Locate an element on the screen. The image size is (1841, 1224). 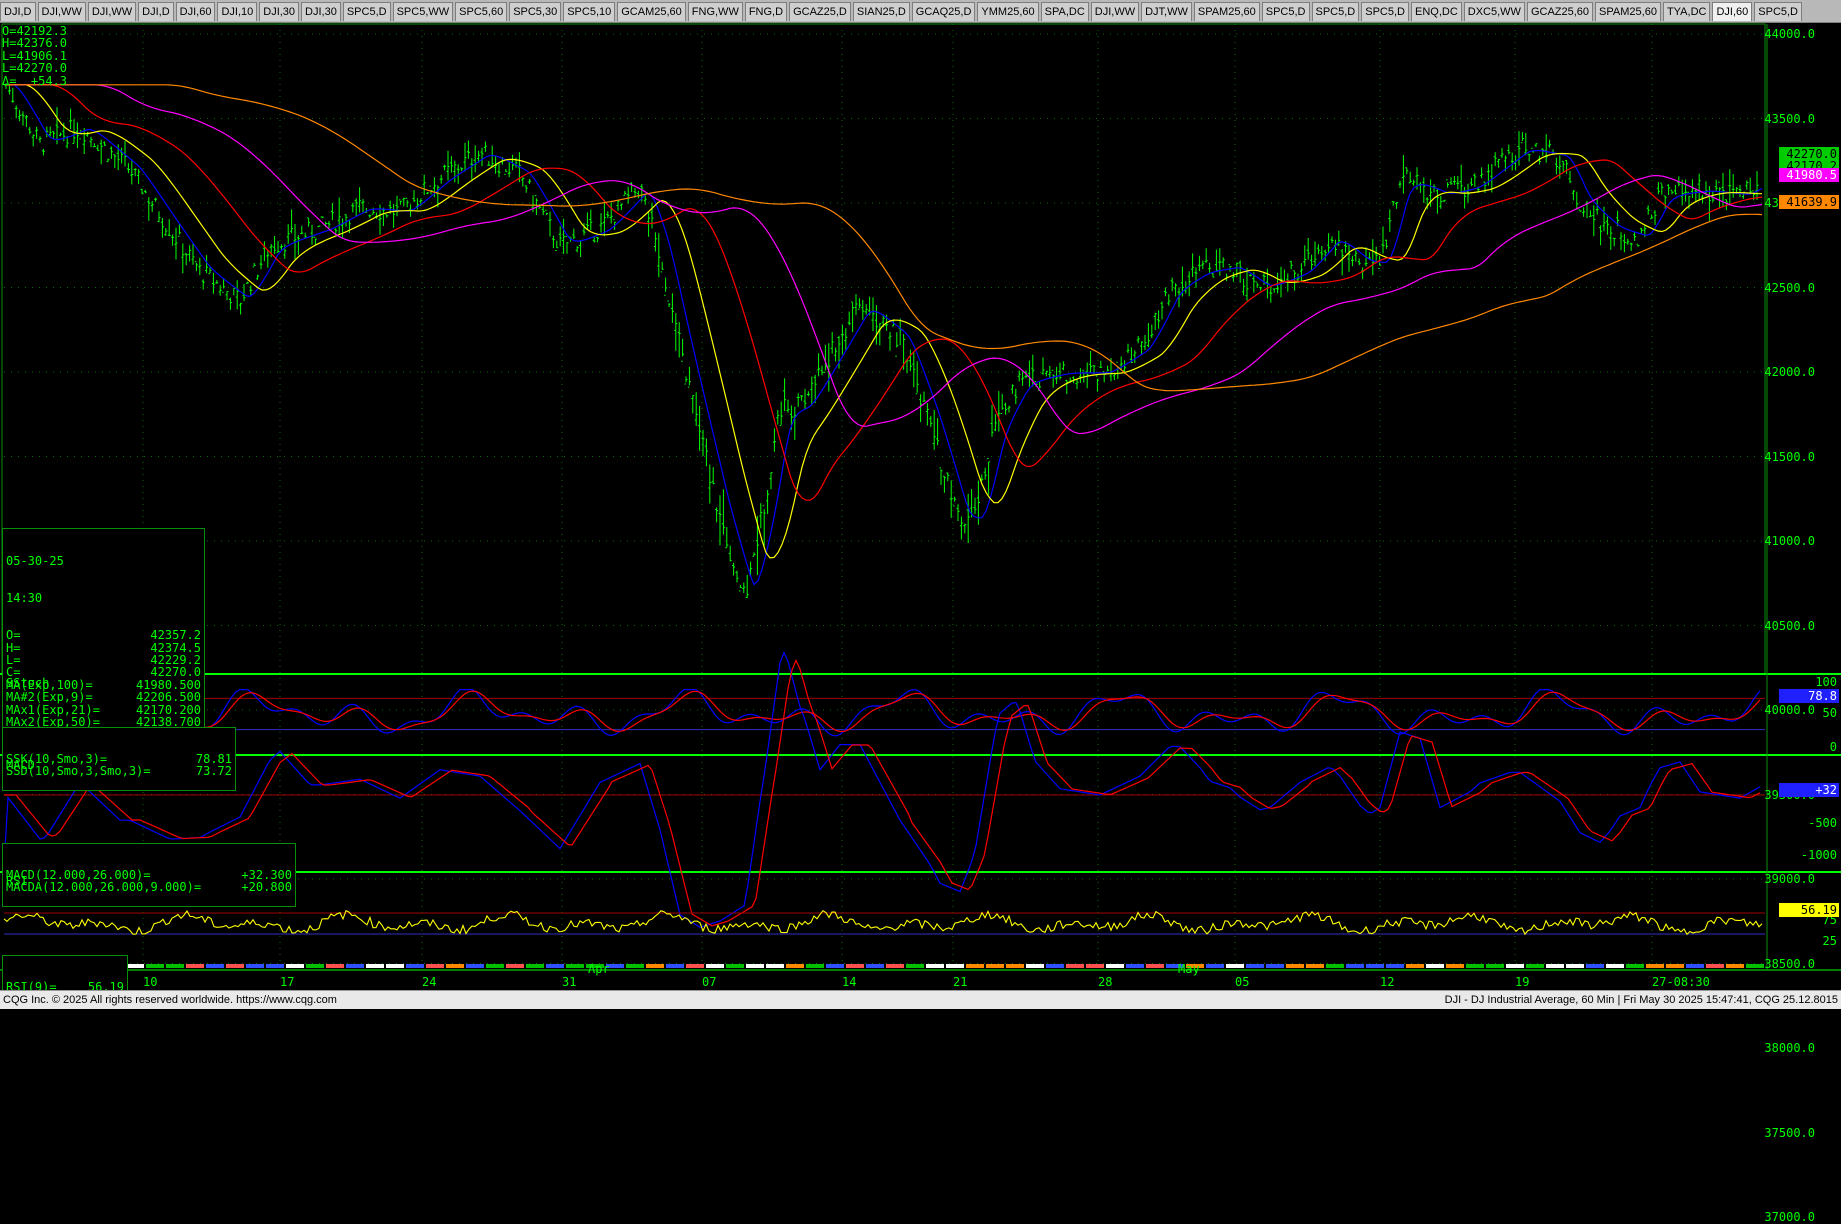
chart-tab: SPC5,10 is located at coordinates (589, 11).